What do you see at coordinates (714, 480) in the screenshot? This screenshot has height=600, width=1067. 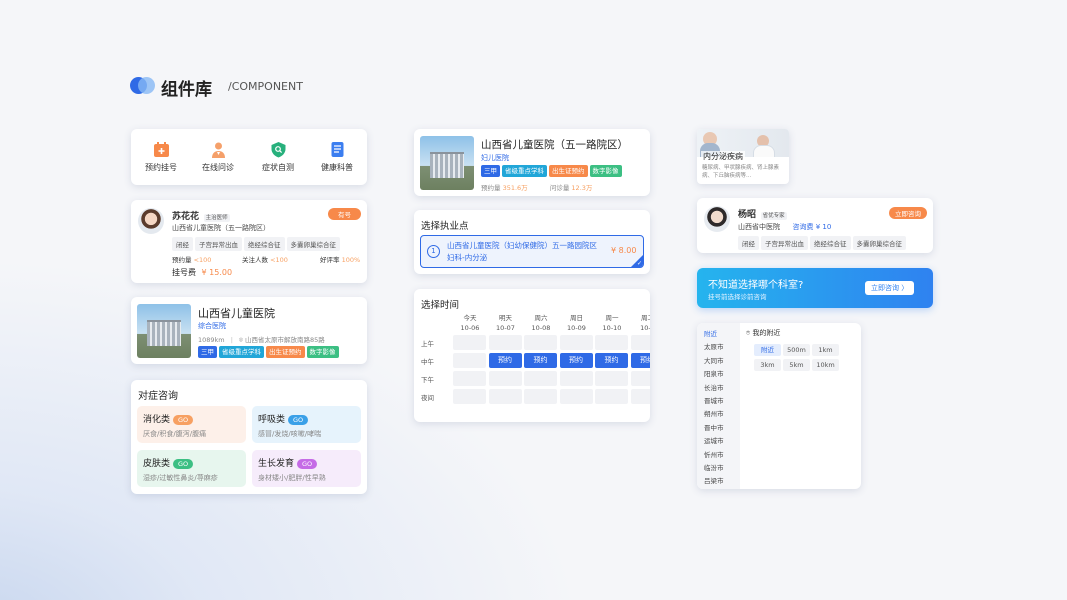 I see `city-item: 吕梁市` at bounding box center [714, 480].